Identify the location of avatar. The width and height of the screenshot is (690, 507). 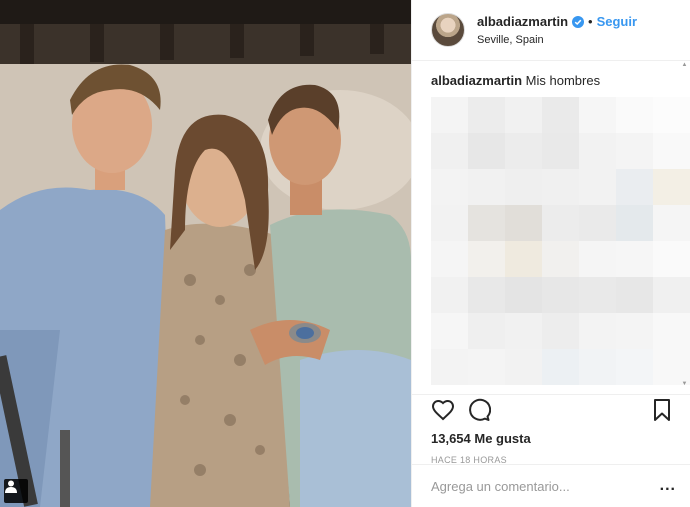
(448, 30).